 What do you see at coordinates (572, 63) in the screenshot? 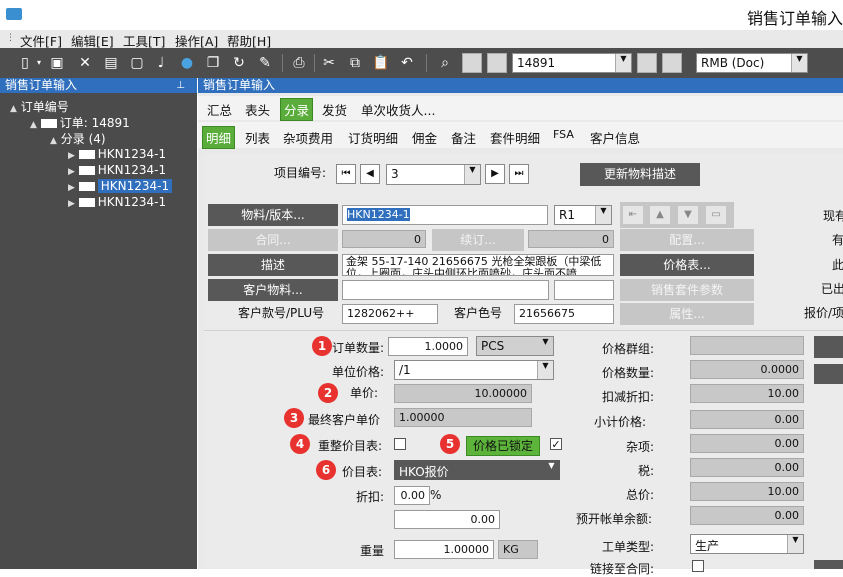
I see `record-combo: 14891 ▼` at bounding box center [572, 63].